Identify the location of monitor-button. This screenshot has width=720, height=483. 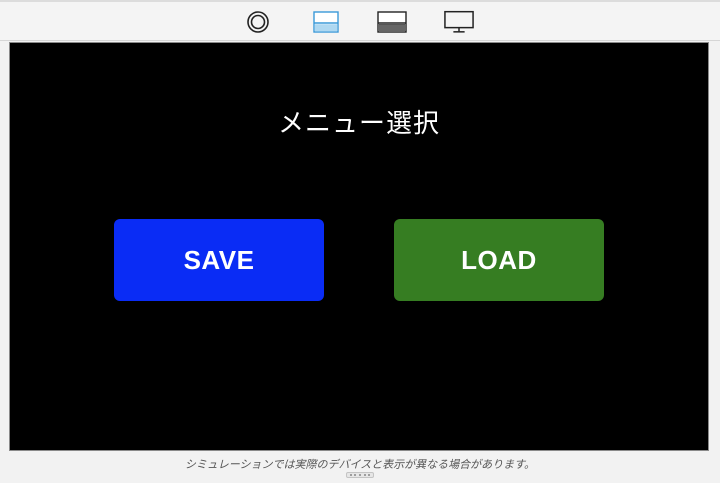
(459, 22).